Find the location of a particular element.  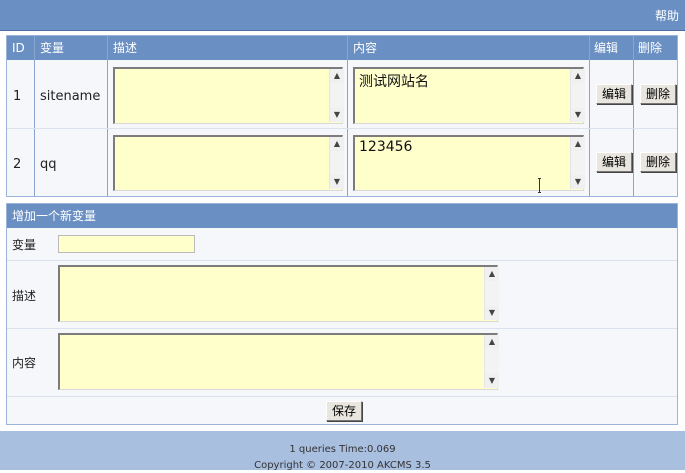

col-header-name: 变量 is located at coordinates (52, 48).